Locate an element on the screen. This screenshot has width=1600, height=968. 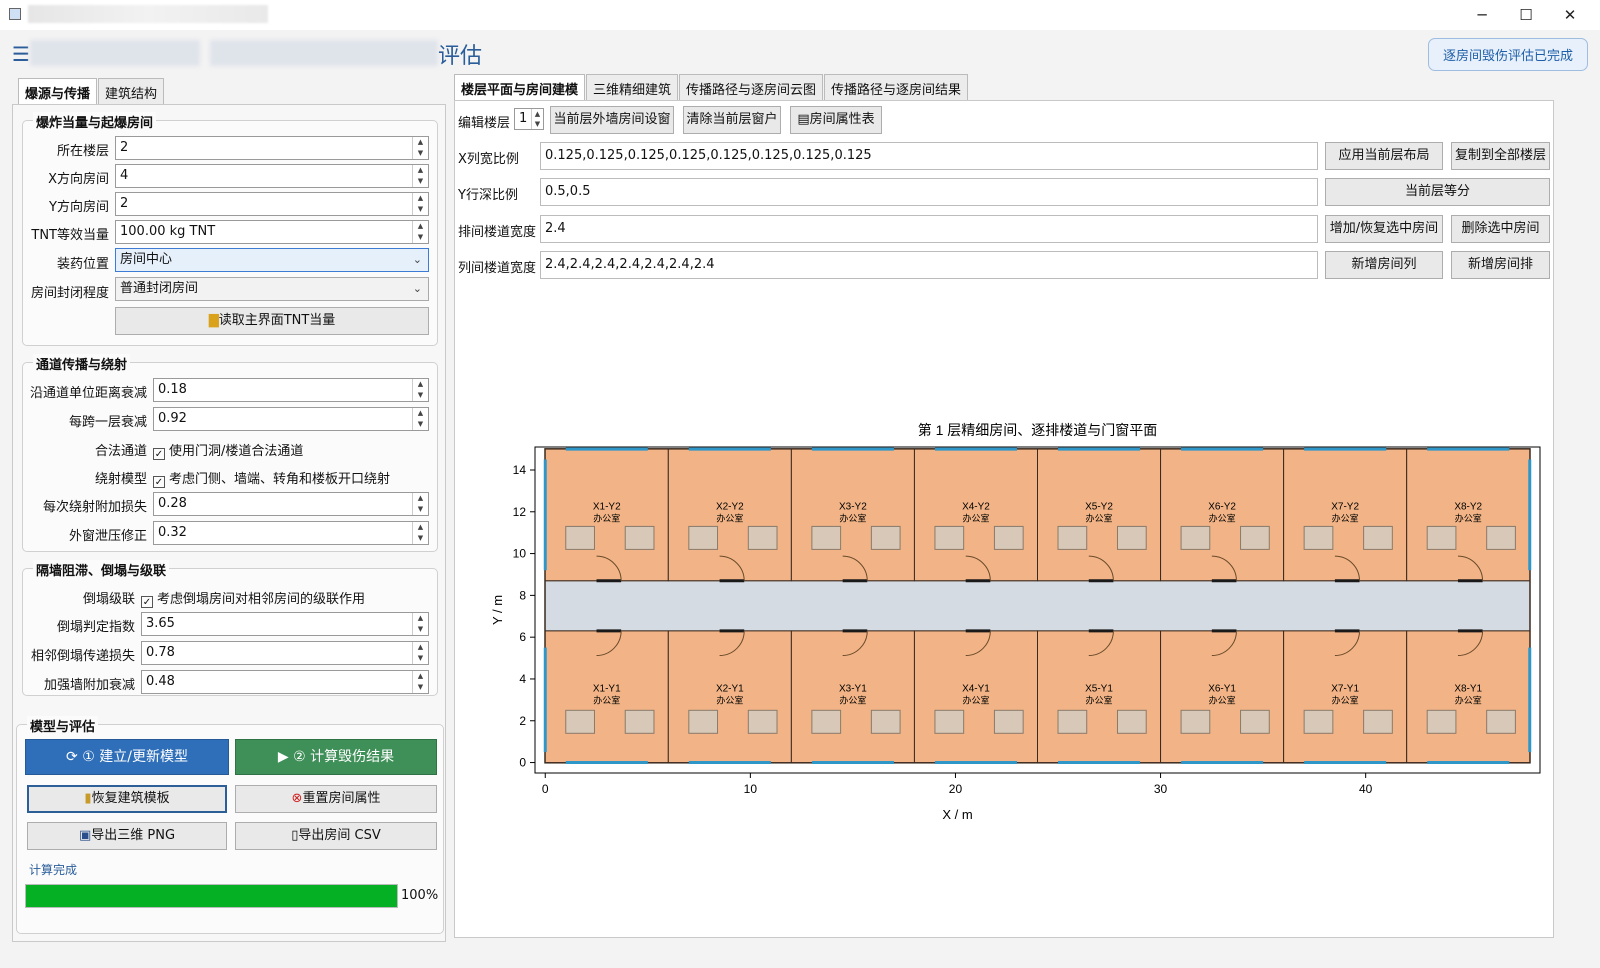
cascade-checkbox: ✓ 考虑倒塌房间对相邻房间的级联作用 is located at coordinates (251, 598).